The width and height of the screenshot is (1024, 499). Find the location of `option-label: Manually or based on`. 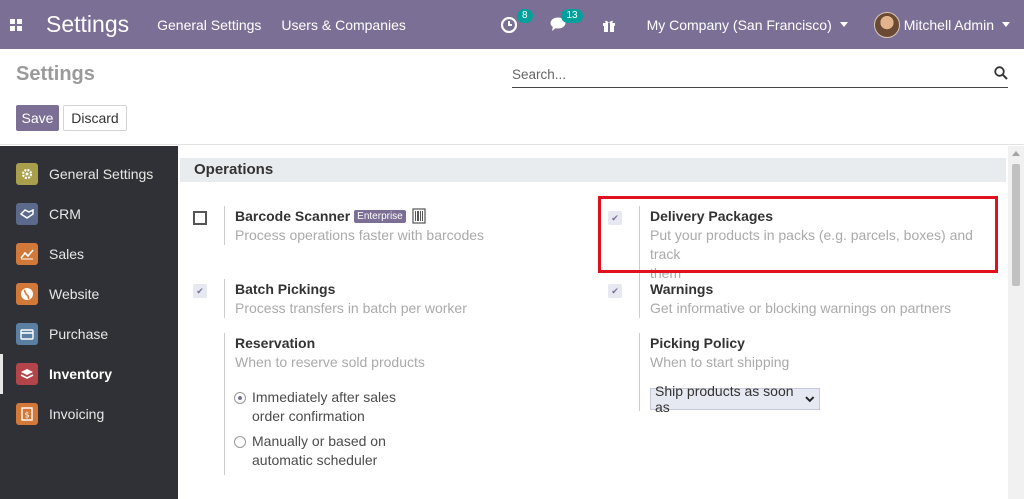

option-label: Manually or based on is located at coordinates (319, 441).